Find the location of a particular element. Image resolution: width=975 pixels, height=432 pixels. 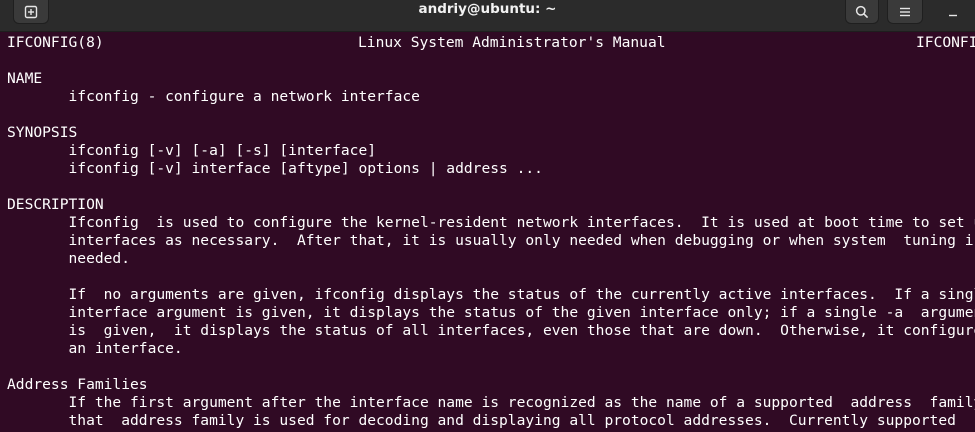

terminal-line: SYNOPSIS is located at coordinates (42, 132).